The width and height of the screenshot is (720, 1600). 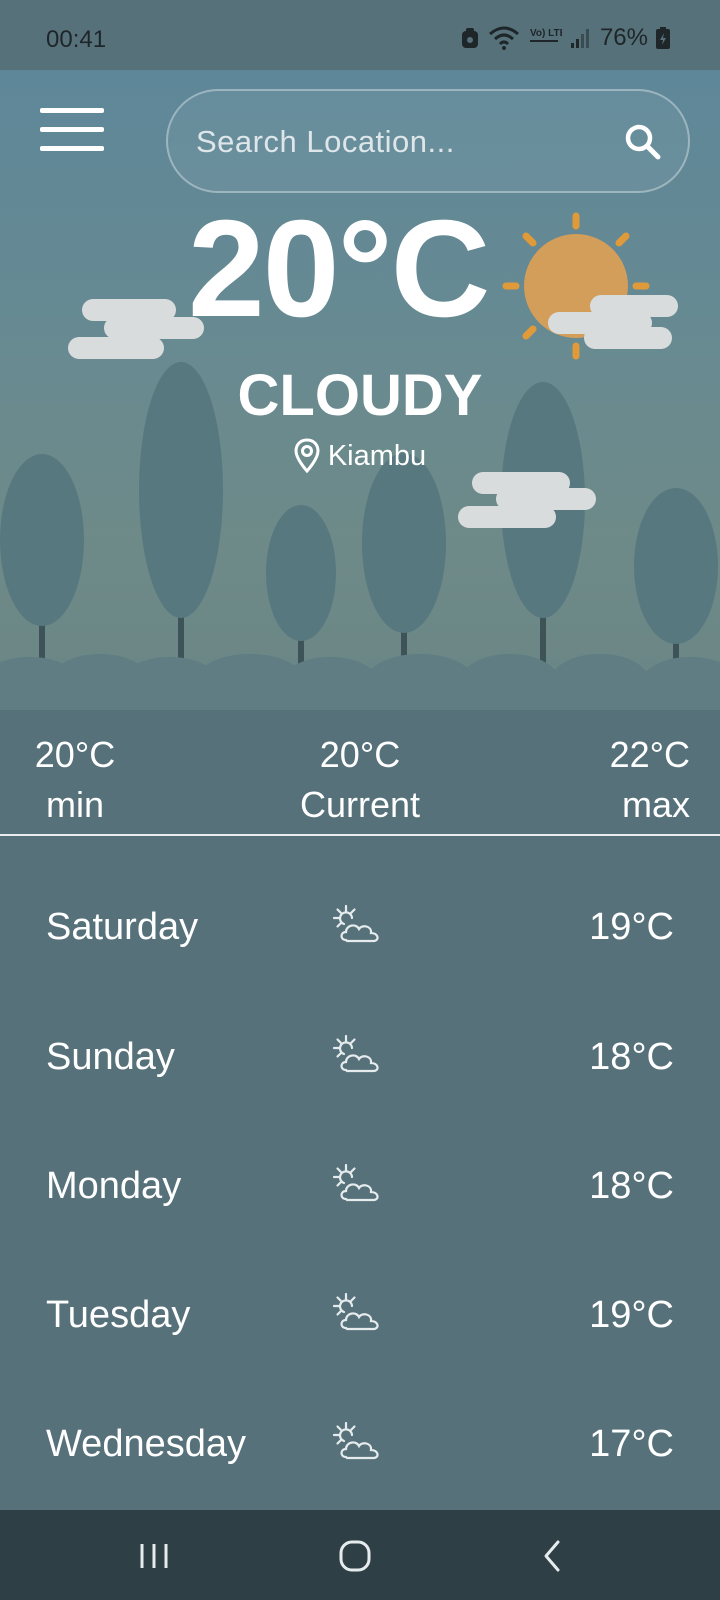 I want to click on cloud-left, so click(x=136, y=329).